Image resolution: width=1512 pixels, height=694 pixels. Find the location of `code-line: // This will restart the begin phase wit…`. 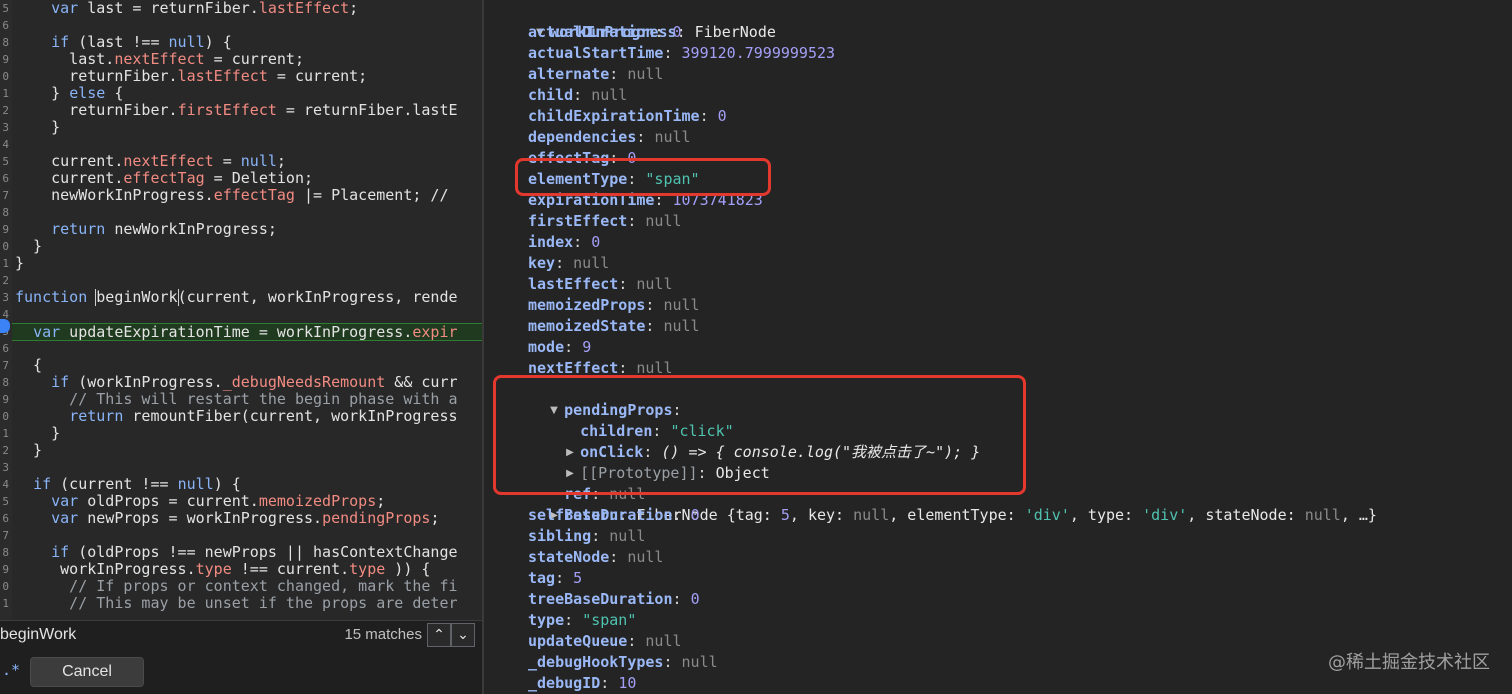

code-line: // This will restart the begin phase wit… is located at coordinates (248, 399).